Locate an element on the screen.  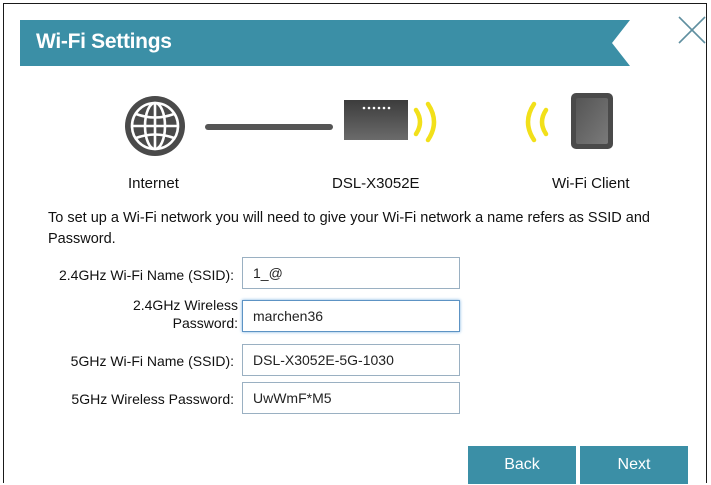
client-label: Wi-Fi Client is located at coordinates (591, 183).